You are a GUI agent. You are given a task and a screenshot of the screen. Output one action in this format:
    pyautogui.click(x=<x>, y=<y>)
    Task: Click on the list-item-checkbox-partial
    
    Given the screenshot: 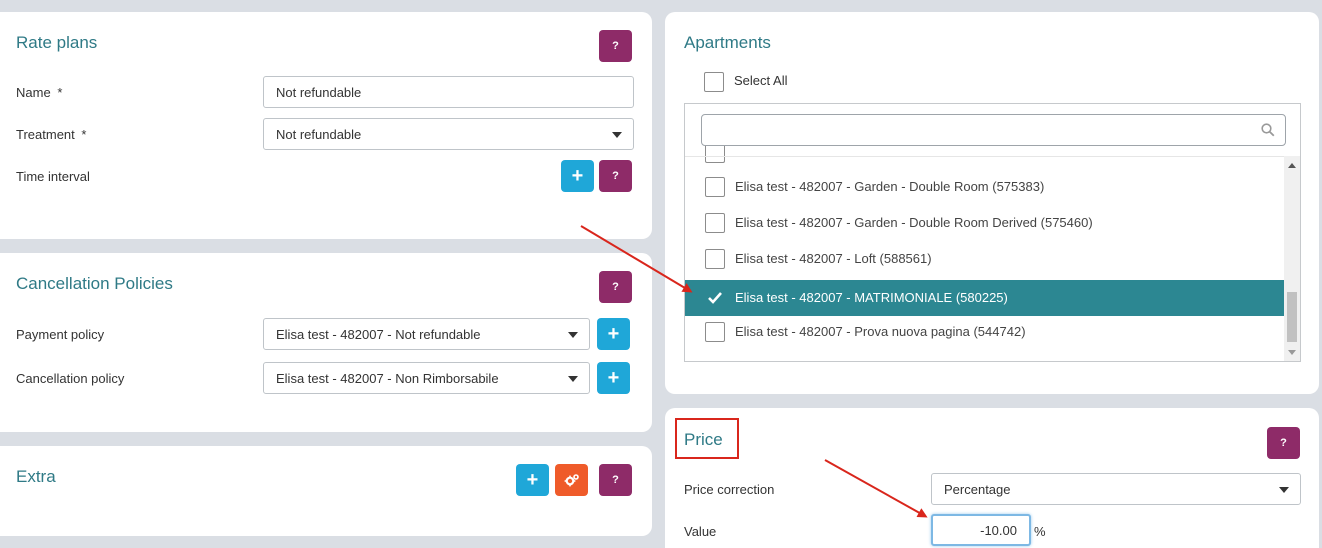 What is the action you would take?
    pyautogui.click(x=715, y=154)
    